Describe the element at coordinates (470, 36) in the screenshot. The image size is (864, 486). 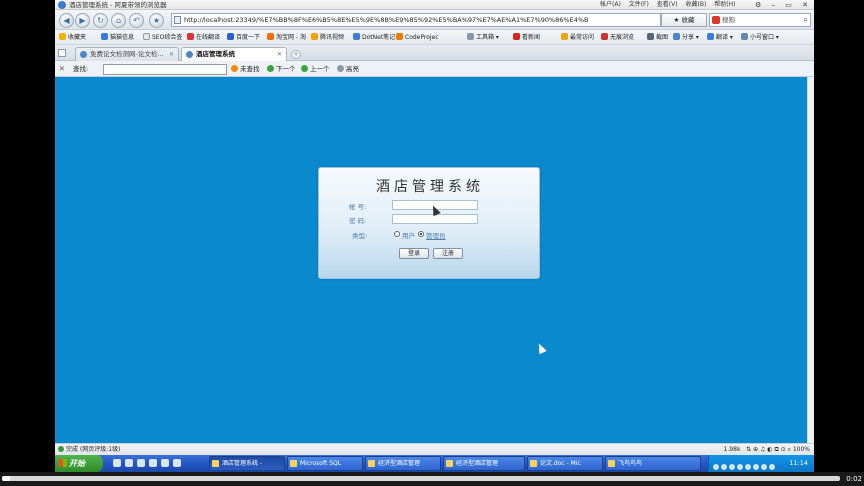
I see `toolbox-icon` at that location.